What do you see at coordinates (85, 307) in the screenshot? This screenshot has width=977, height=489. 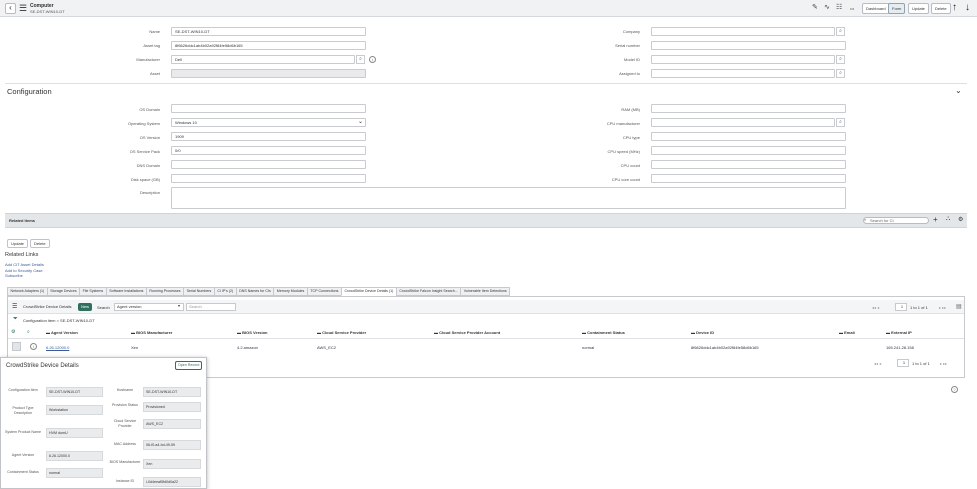 I see `new-button: New` at bounding box center [85, 307].